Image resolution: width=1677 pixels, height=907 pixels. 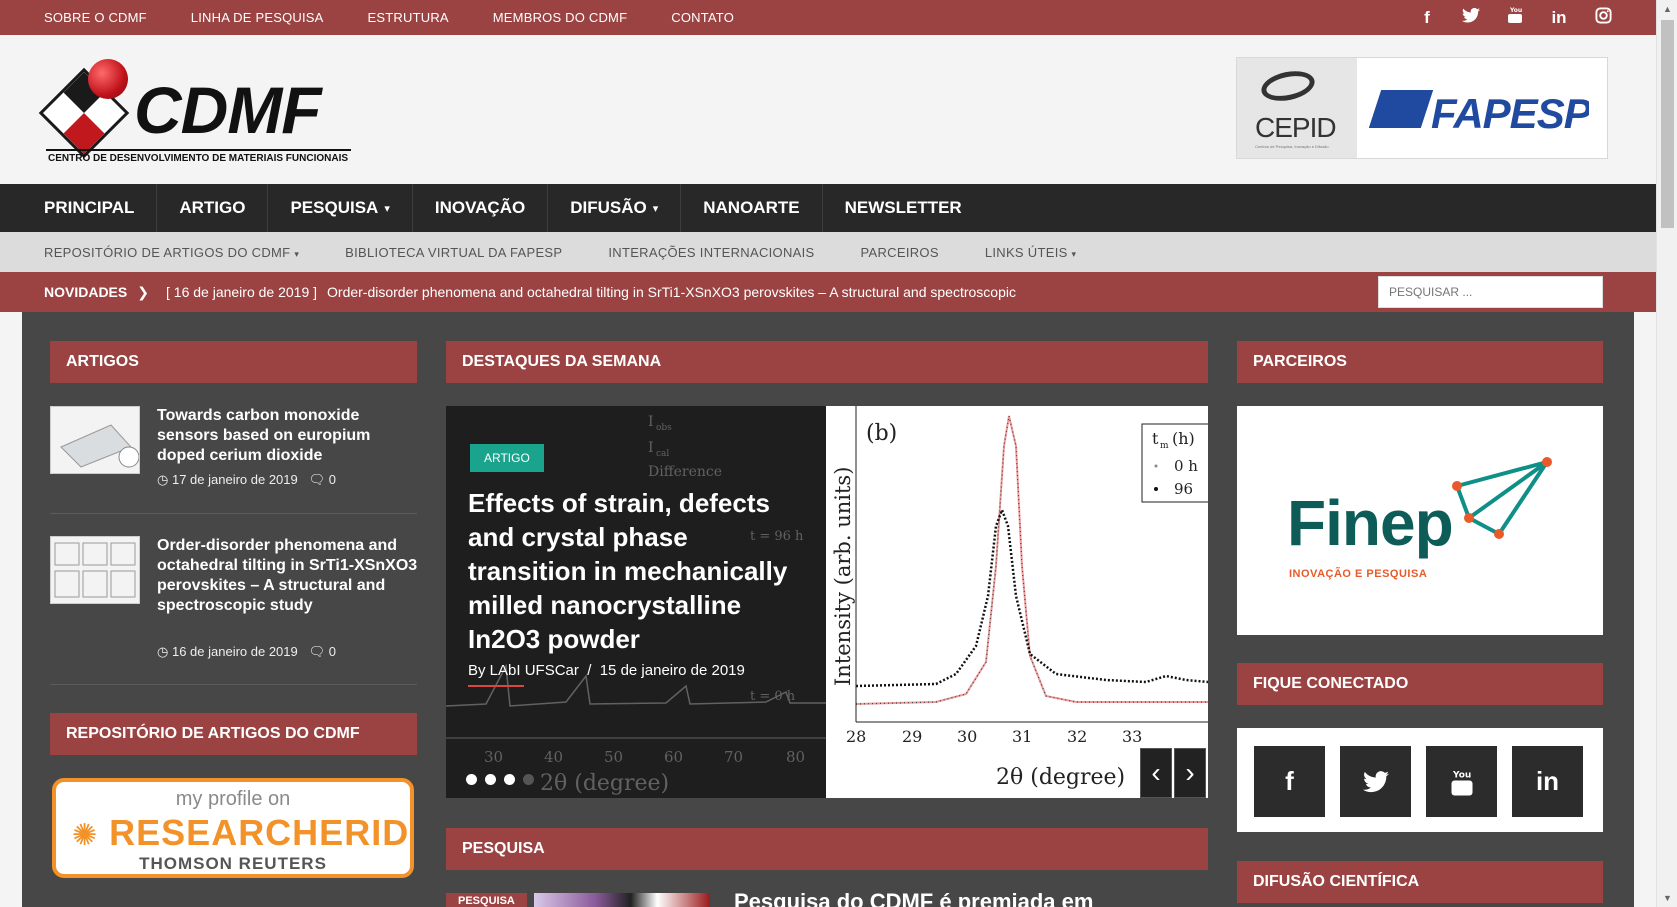 What do you see at coordinates (453, 252) in the screenshot?
I see `subnav-biblioteca: BIBLIOTECA VIRTUAL DA FAPESP` at bounding box center [453, 252].